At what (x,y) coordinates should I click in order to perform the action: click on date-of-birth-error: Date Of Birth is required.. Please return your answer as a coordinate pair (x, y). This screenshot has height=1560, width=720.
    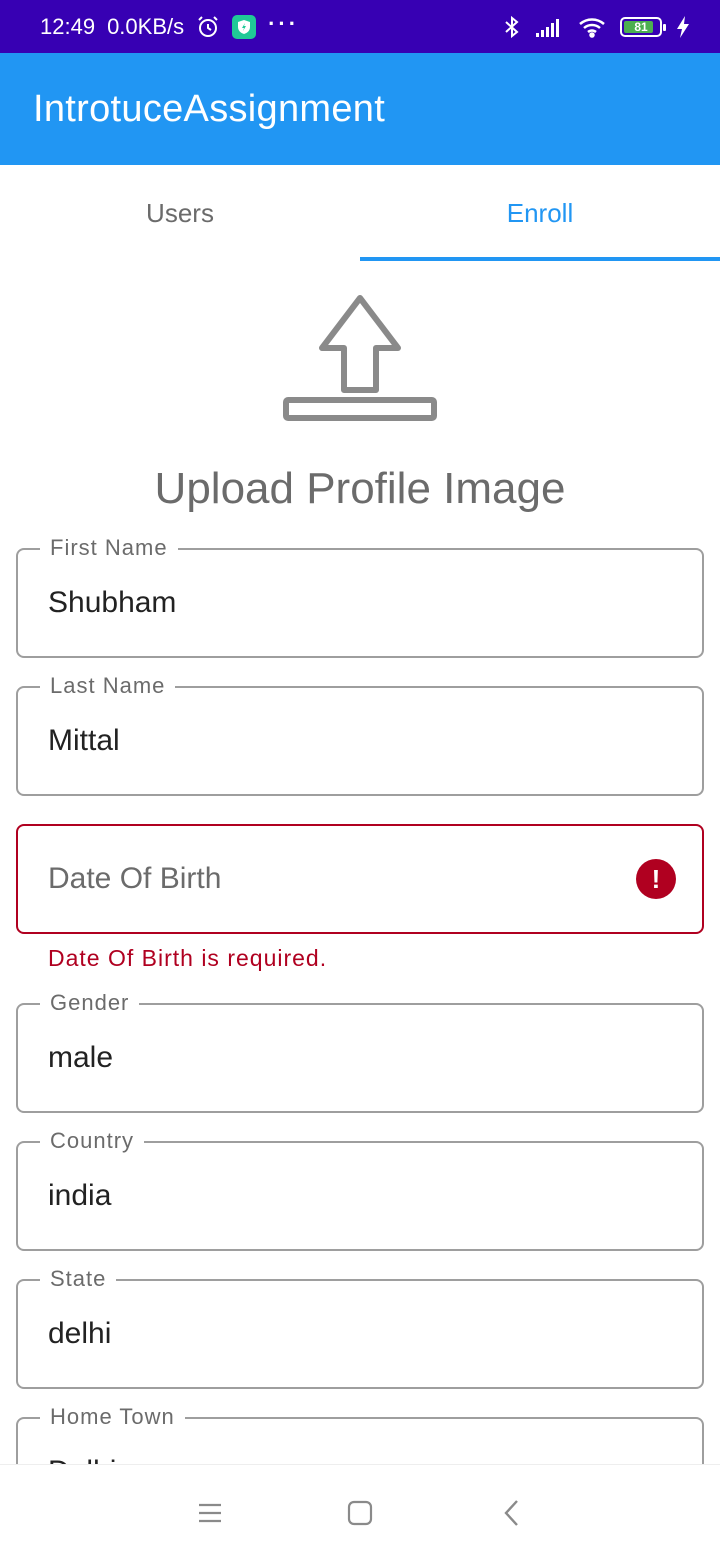
    Looking at the image, I should click on (188, 958).